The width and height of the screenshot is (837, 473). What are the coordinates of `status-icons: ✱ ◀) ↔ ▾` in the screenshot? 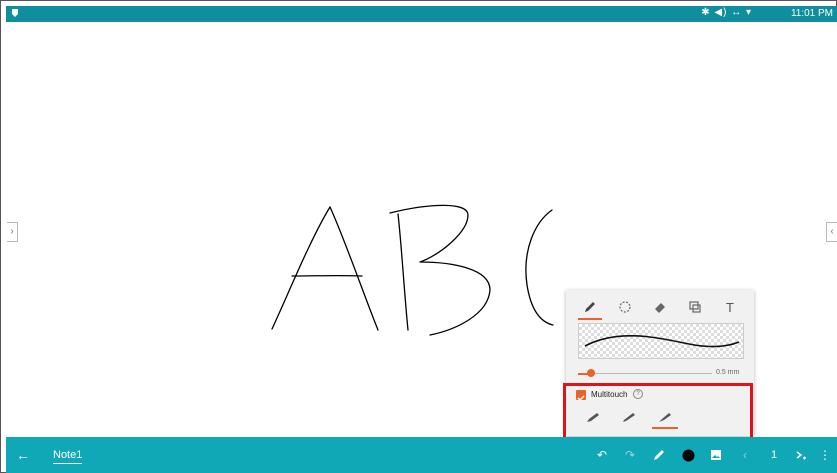 It's located at (726, 12).